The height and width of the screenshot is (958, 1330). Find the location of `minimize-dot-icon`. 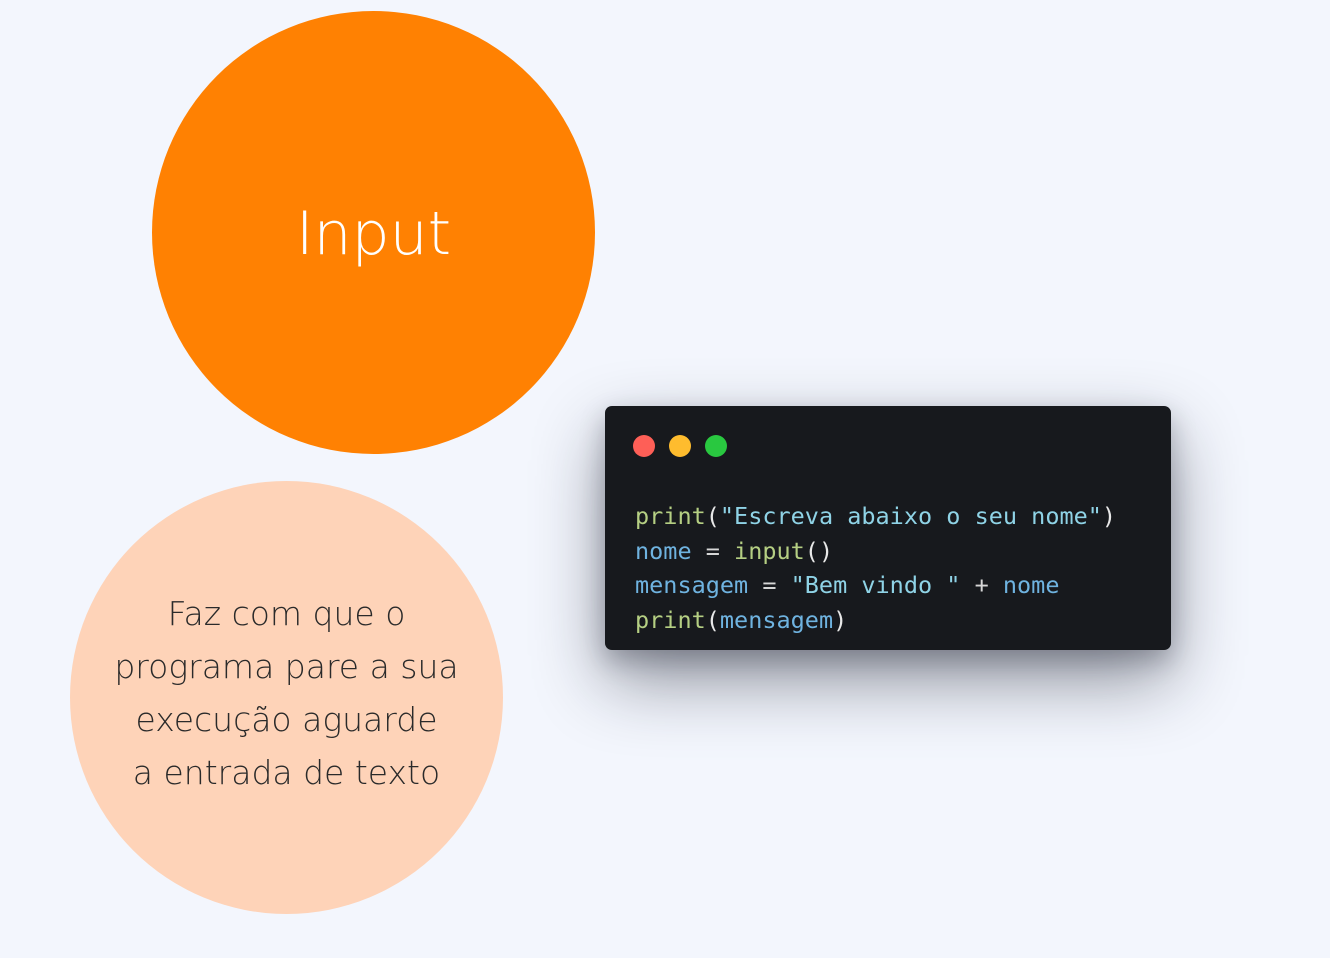

minimize-dot-icon is located at coordinates (680, 446).